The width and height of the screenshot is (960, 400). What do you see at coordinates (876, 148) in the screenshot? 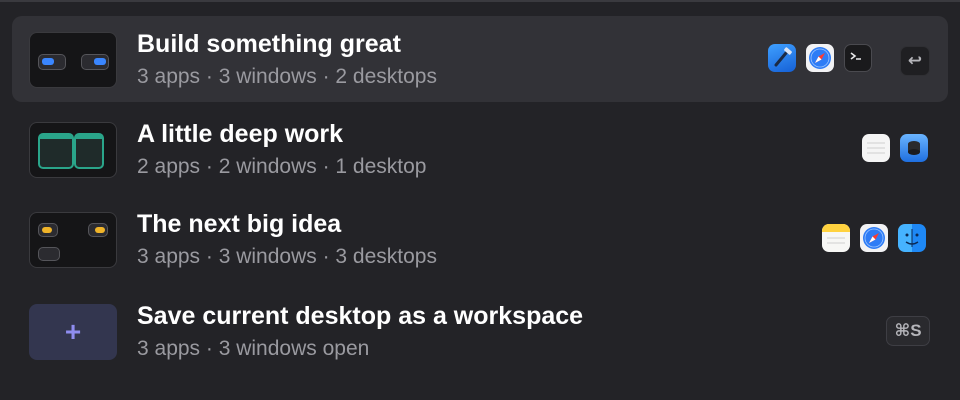
I see `notes-lines-icon` at bounding box center [876, 148].